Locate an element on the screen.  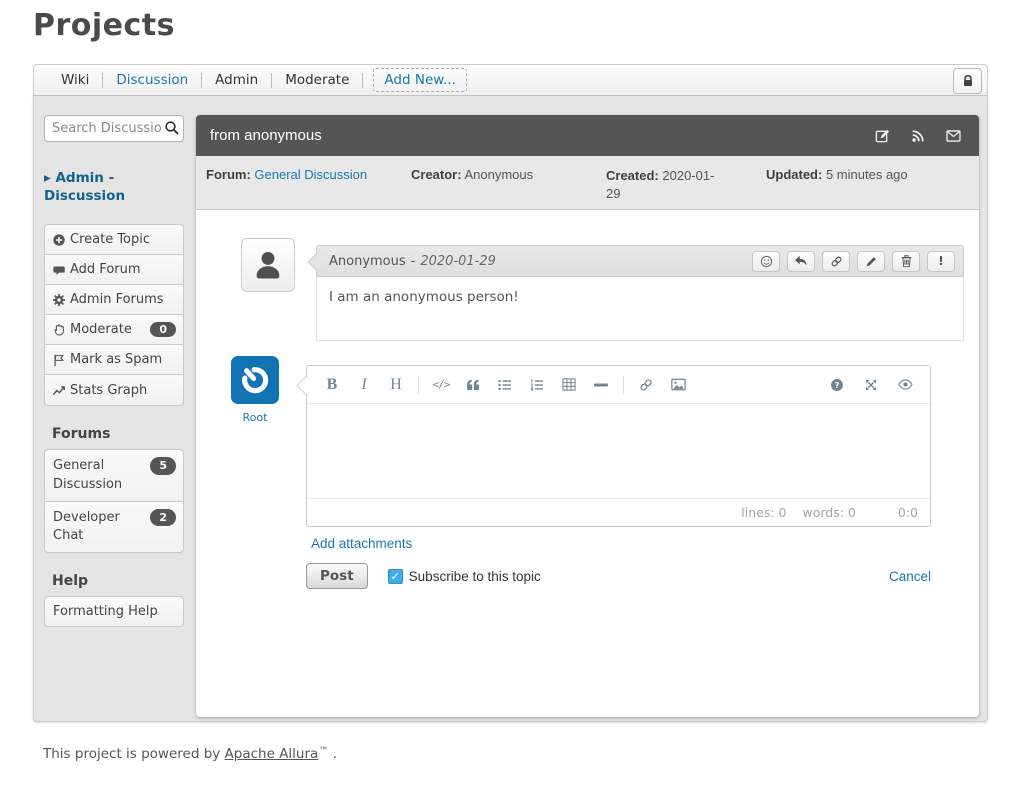
meta-forum: Forum: General Discussion is located at coordinates (308, 188).